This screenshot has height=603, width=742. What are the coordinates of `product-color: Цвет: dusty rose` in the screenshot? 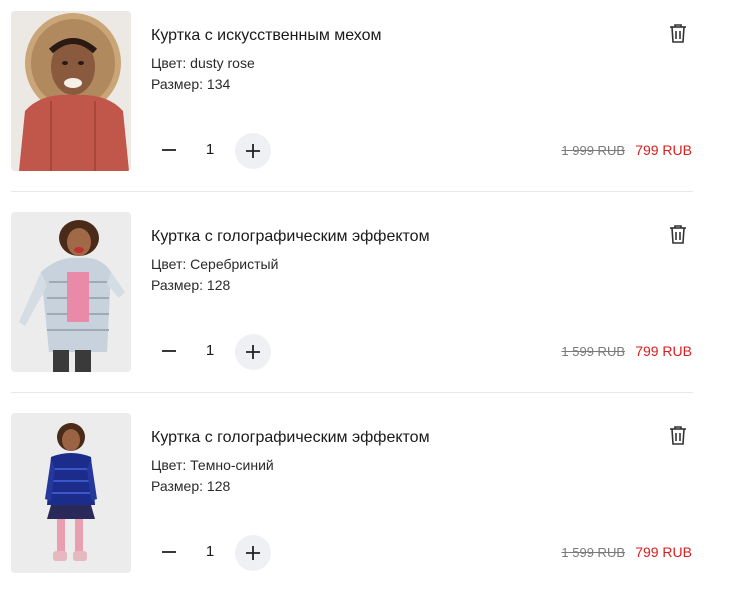 It's located at (203, 63).